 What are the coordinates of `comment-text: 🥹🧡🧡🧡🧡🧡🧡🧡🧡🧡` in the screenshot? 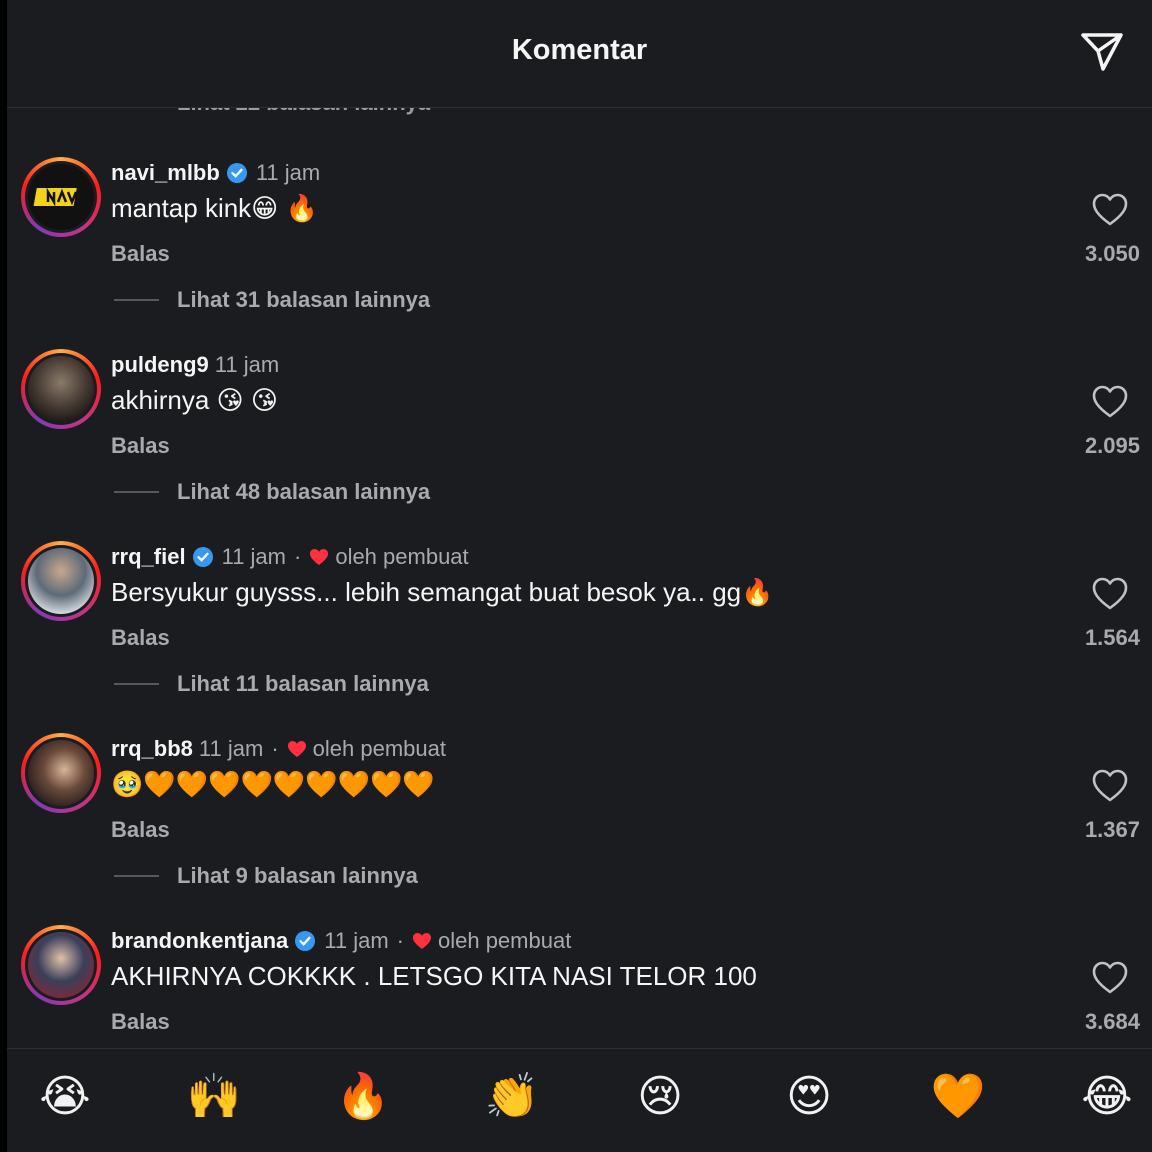 It's located at (273, 784).